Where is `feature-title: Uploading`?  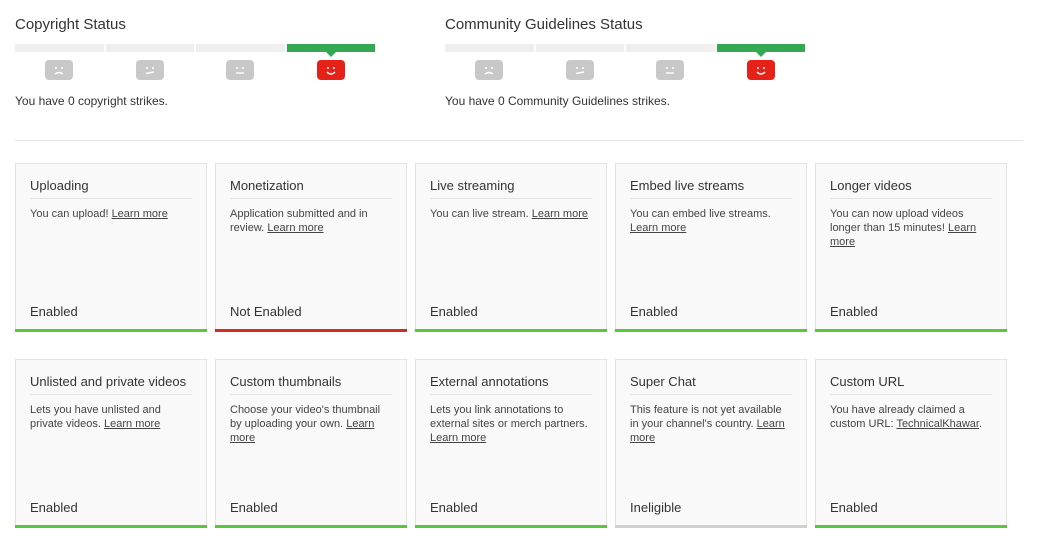 feature-title: Uploading is located at coordinates (111, 188).